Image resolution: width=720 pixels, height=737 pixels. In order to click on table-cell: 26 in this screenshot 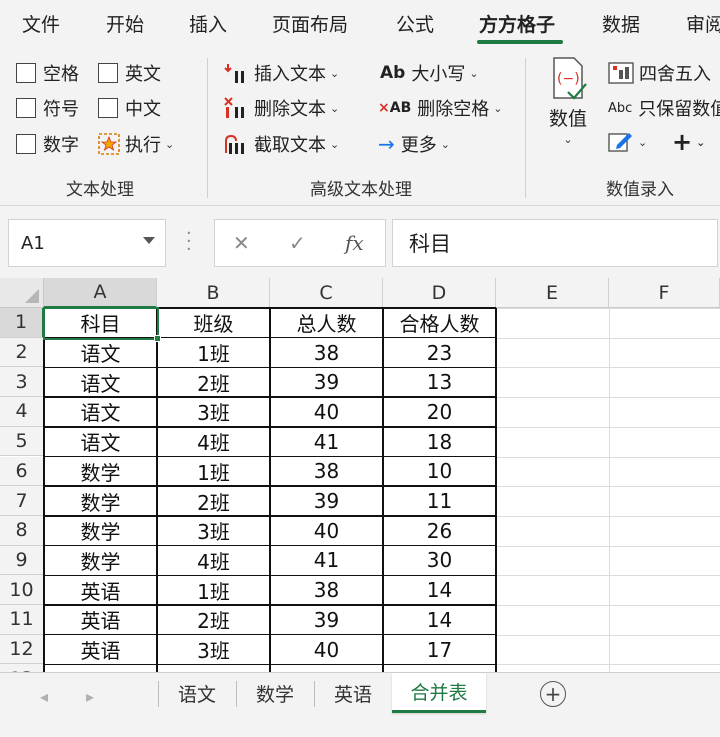, I will do `click(439, 531)`.